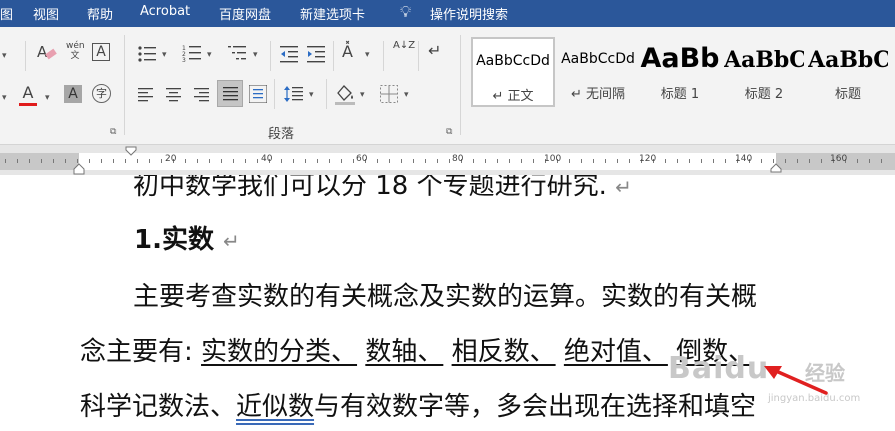 The width and height of the screenshot is (895, 431). I want to click on menu-item-view: 视图, so click(46, 13).